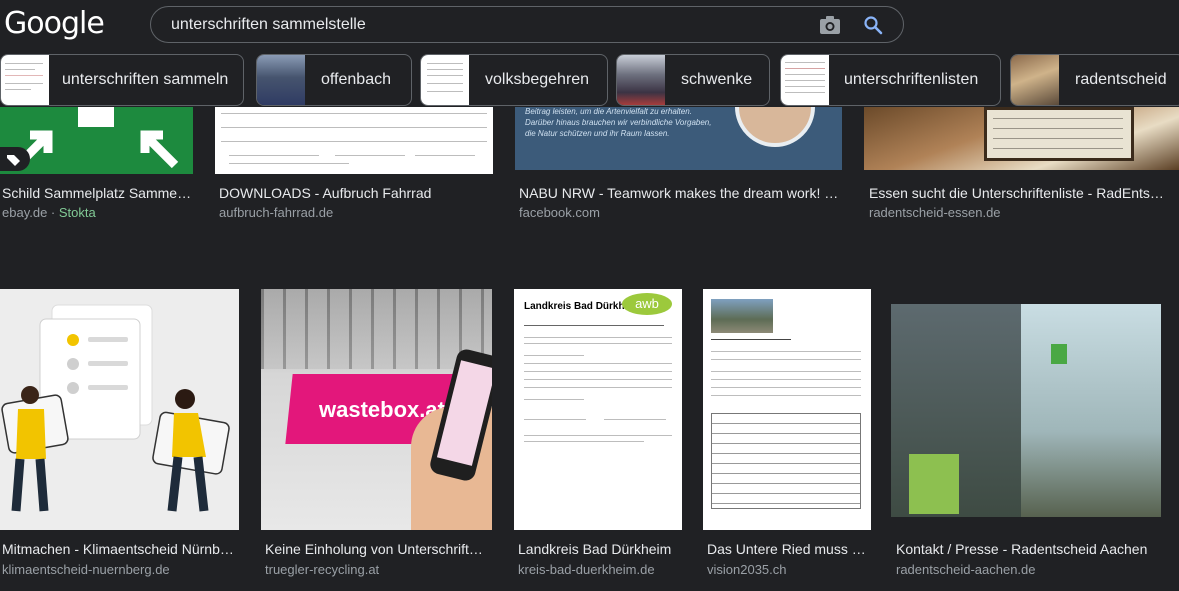 The image size is (1179, 591). I want to click on result-title: Mitmachen - Klimaentscheid Nürnberg, so click(120, 549).